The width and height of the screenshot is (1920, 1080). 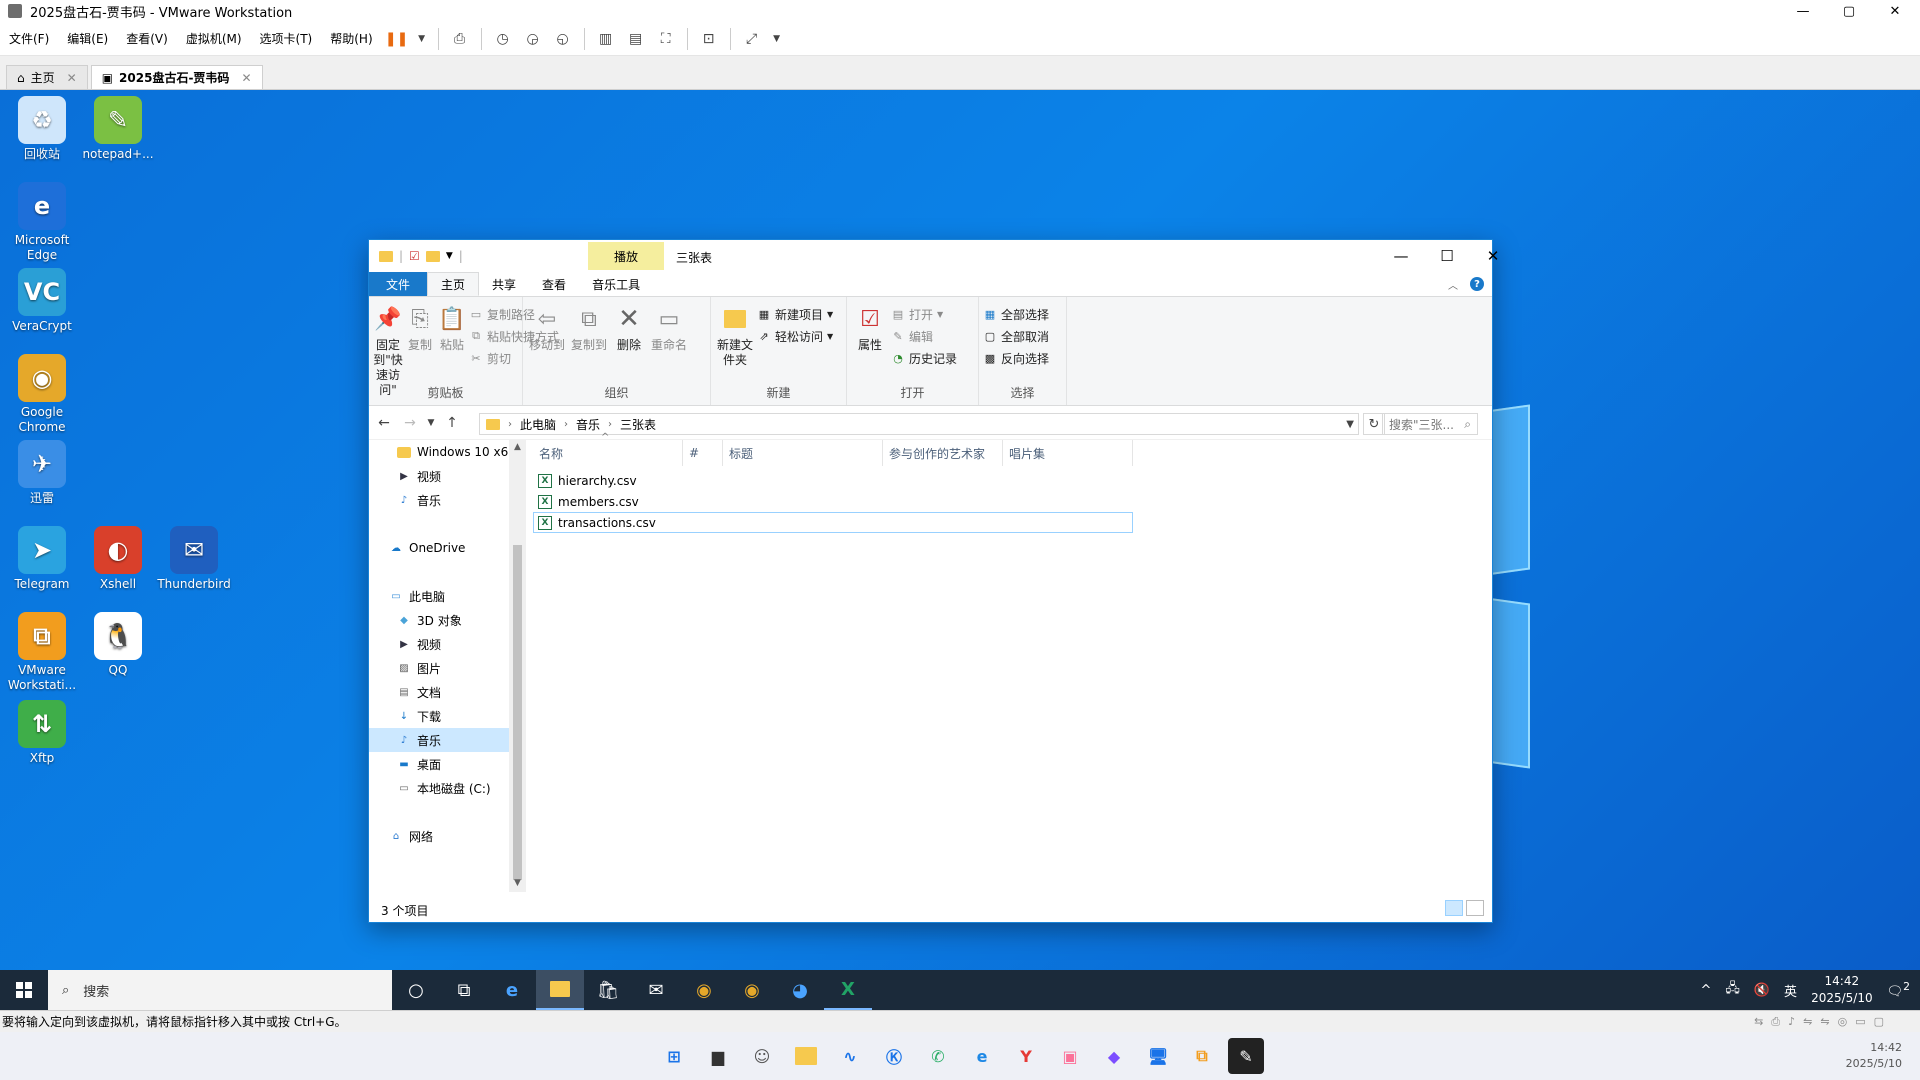 What do you see at coordinates (833, 501) in the screenshot?
I see `file-row: Xmembers.csv` at bounding box center [833, 501].